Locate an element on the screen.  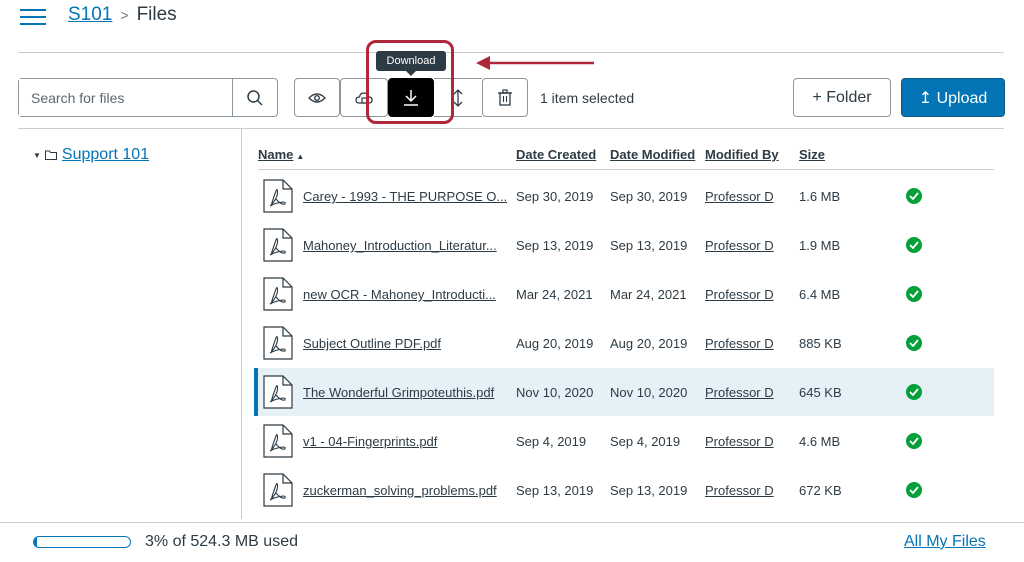
column-header-date-modified: Date Modified is located at coordinates (652, 154).